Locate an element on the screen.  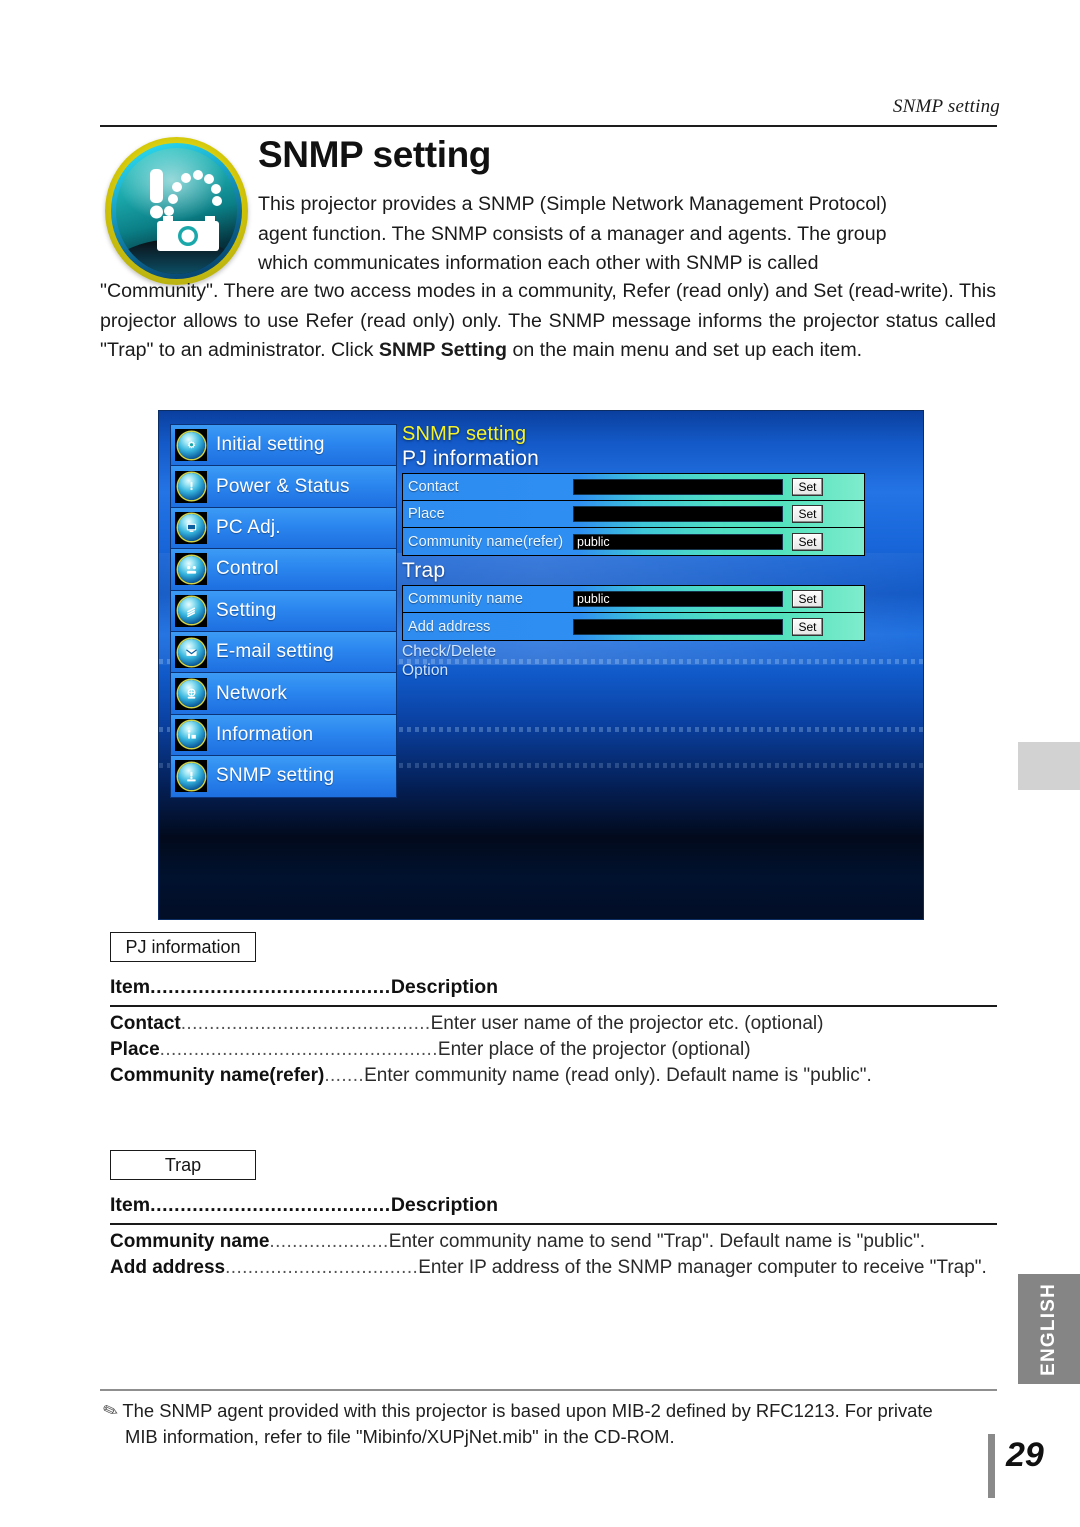
sidebar-item-label: E-mail setting is located at coordinates (275, 652).